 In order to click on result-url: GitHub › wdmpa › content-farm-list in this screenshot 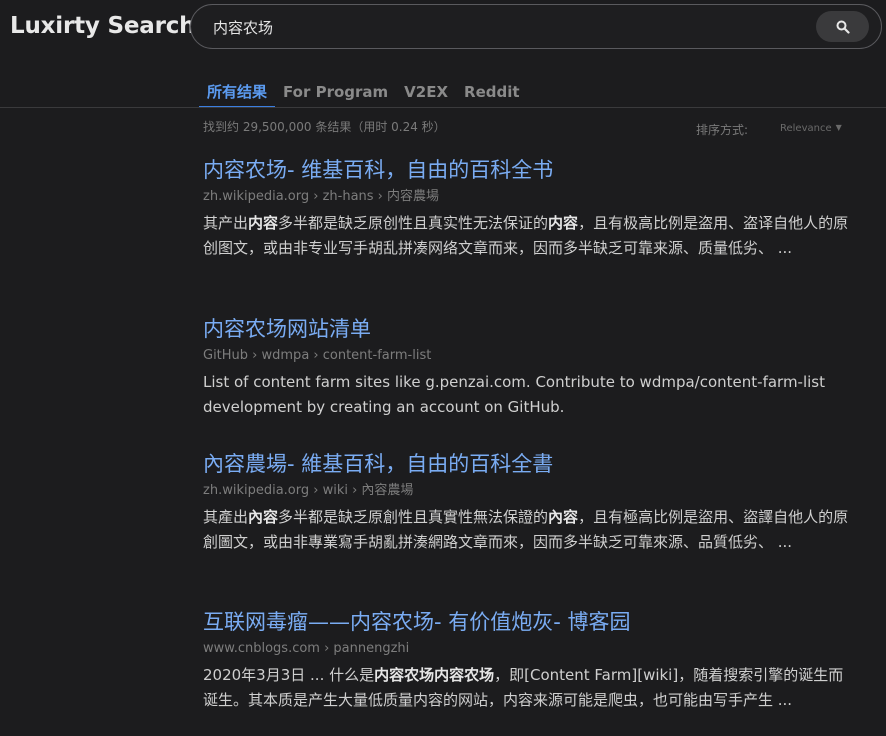, I will do `click(317, 355)`.